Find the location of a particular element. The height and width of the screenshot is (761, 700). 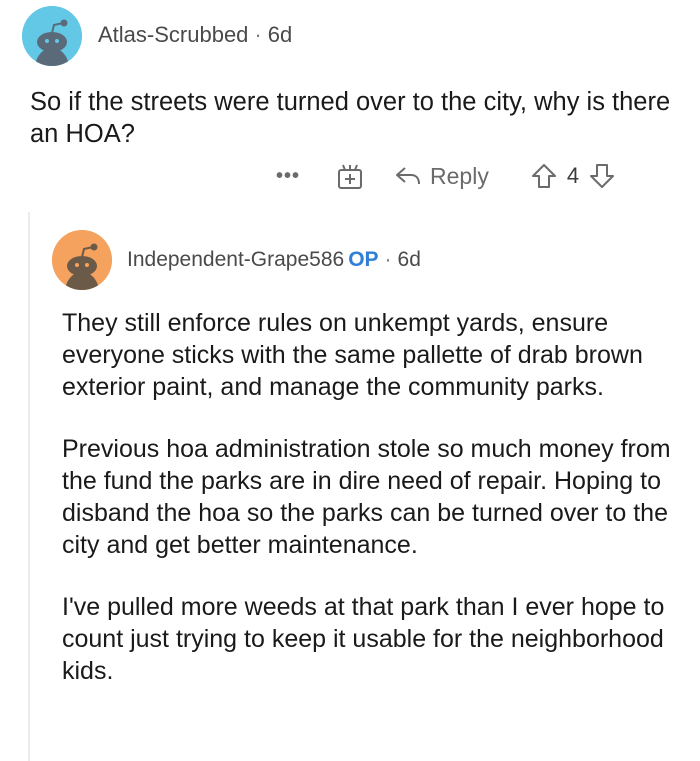

downvote-icon is located at coordinates (602, 176).